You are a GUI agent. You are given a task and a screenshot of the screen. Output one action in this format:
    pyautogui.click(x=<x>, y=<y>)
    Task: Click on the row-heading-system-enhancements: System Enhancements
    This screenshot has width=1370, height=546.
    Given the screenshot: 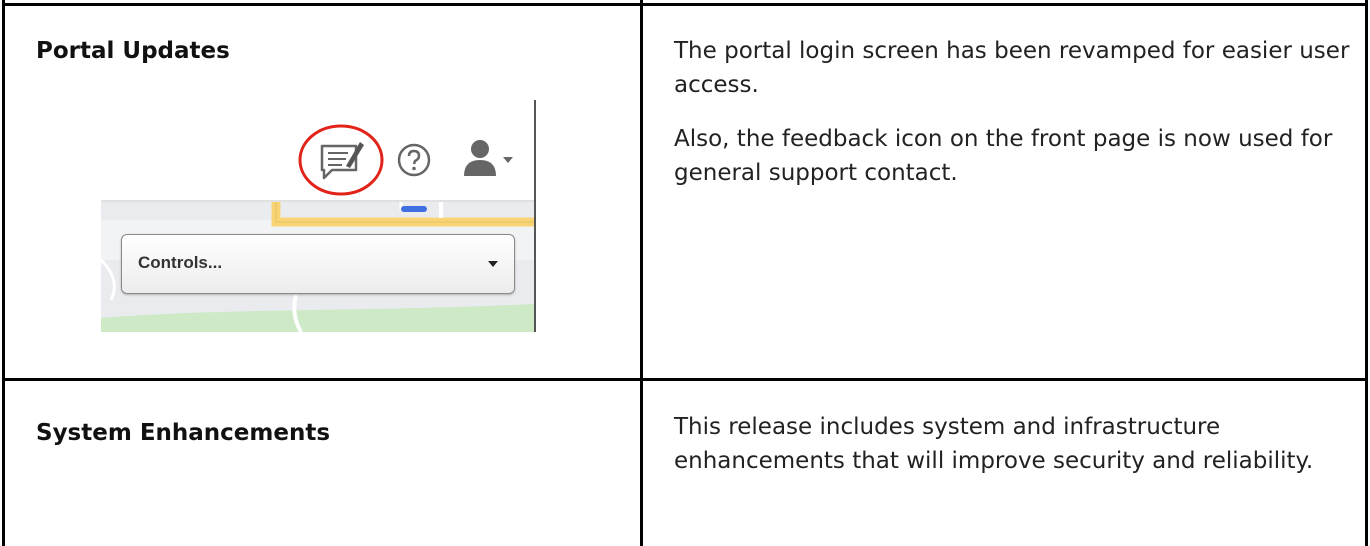 What is the action you would take?
    pyautogui.click(x=183, y=433)
    